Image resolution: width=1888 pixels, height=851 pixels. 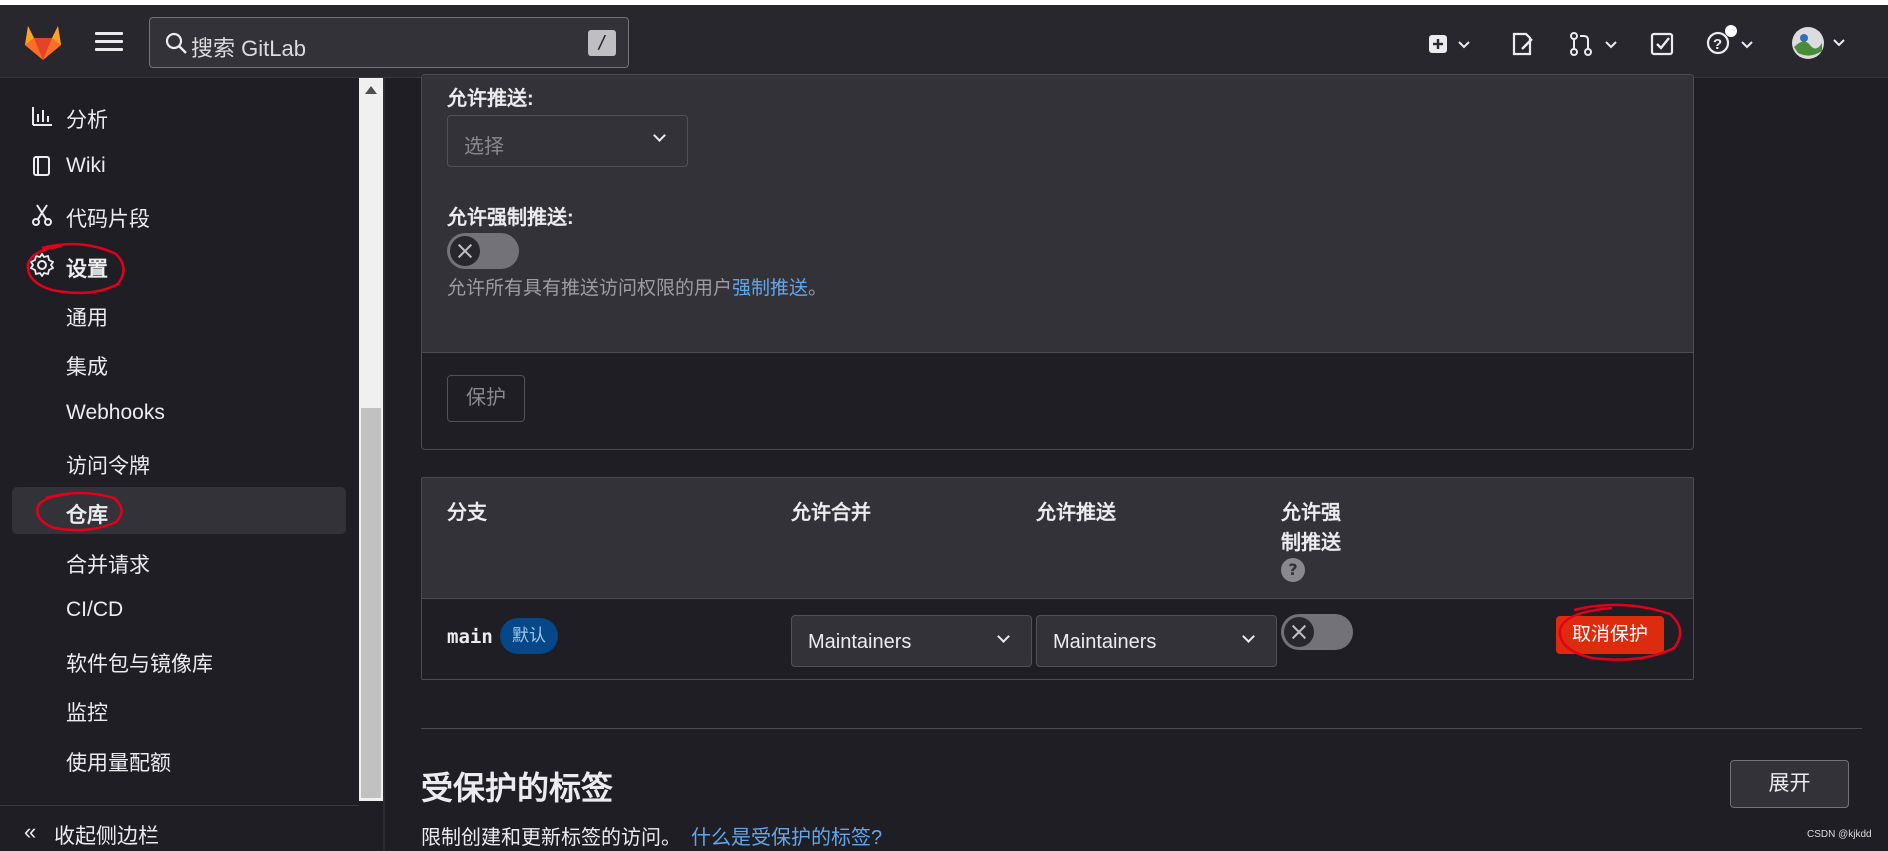 What do you see at coordinates (484, 147) in the screenshot?
I see `allow-push-select-value: 选择` at bounding box center [484, 147].